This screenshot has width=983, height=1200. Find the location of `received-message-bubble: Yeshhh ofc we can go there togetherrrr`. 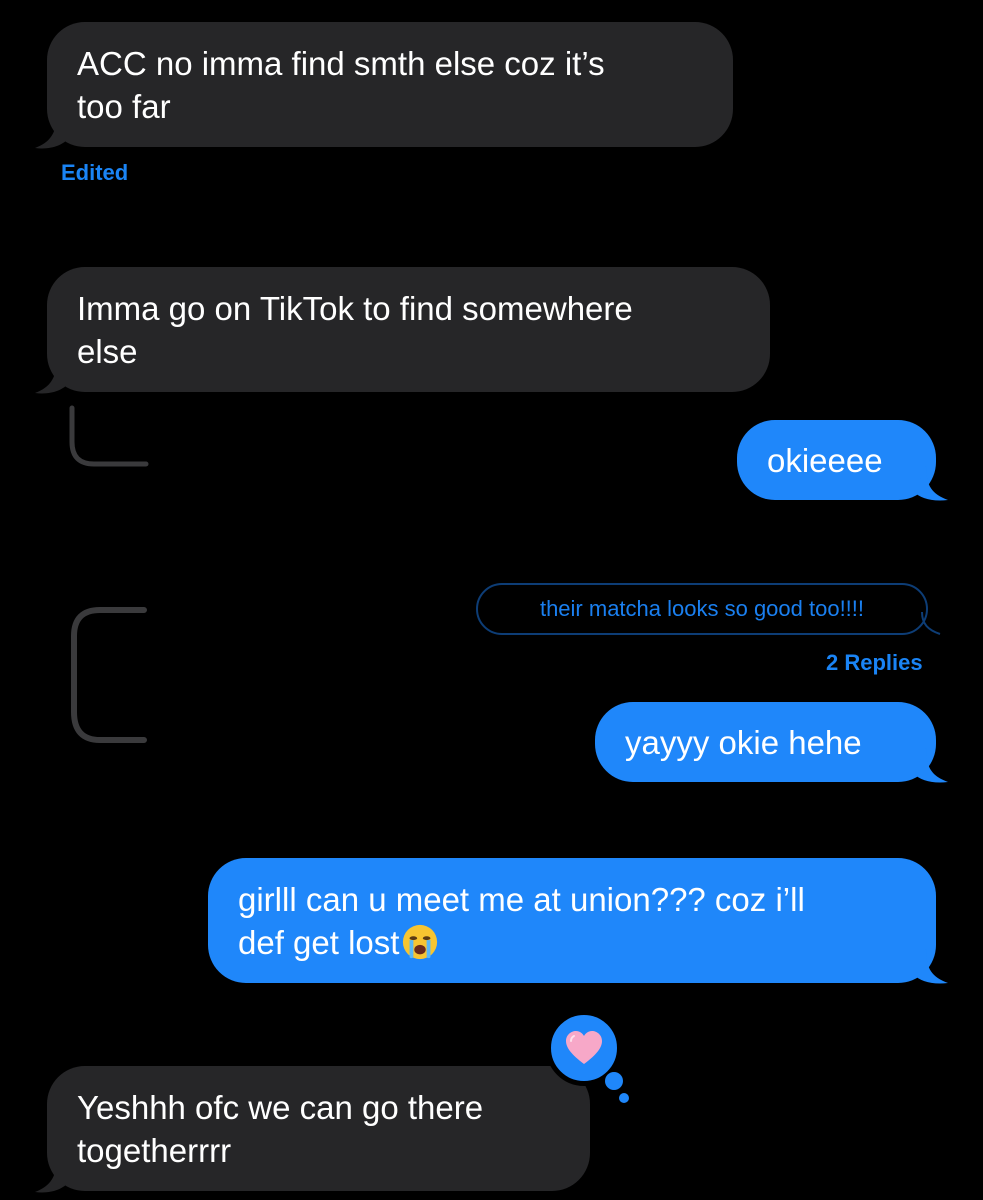

received-message-bubble: Yeshhh ofc we can go there togetherrrr is located at coordinates (318, 1128).